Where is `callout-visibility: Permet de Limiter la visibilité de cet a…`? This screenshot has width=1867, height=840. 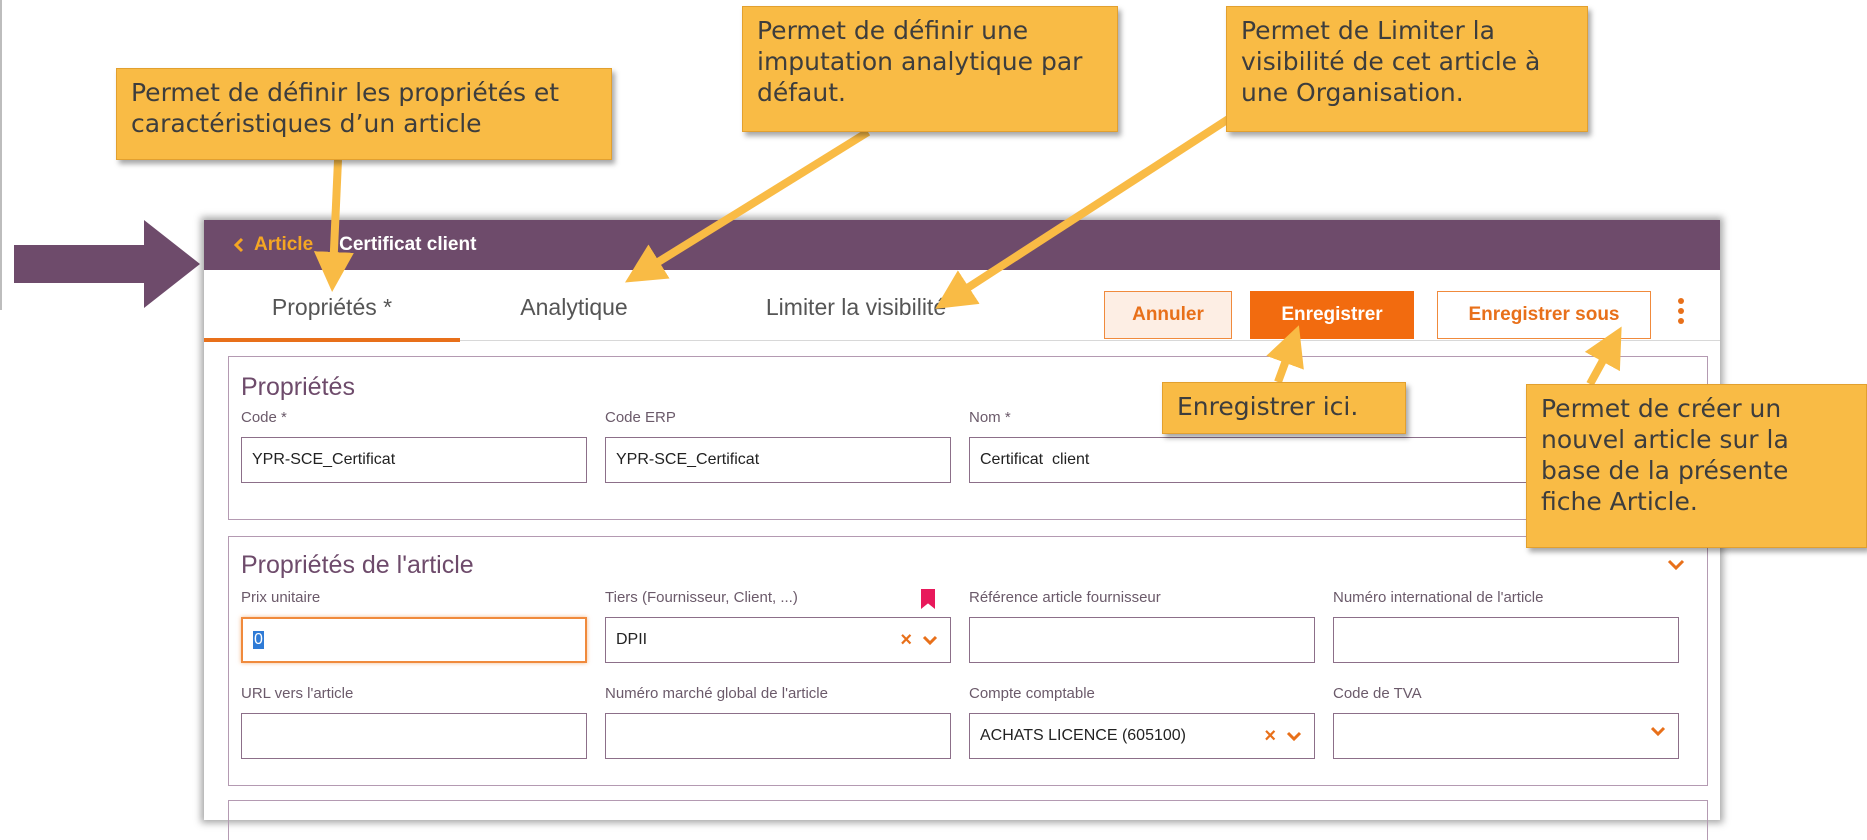
callout-visibility: Permet de Limiter la visibilité de cet a… is located at coordinates (1407, 69).